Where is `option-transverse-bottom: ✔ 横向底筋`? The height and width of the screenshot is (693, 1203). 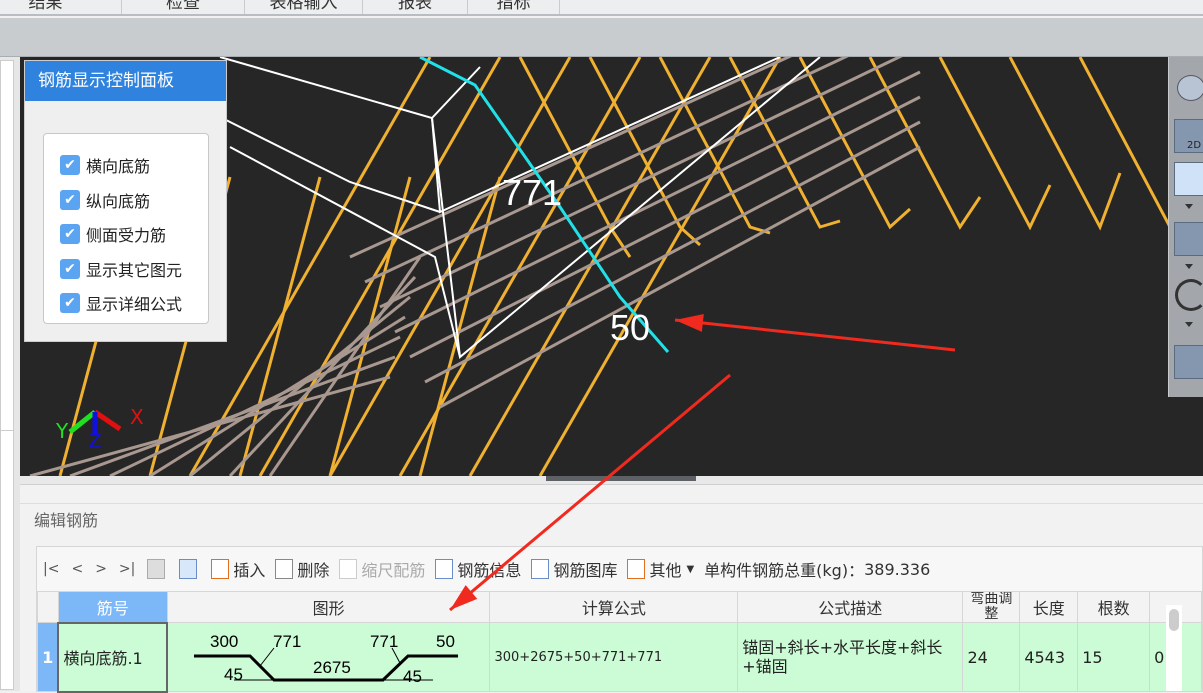 option-transverse-bottom: ✔ 横向底筋 is located at coordinates (126, 165).